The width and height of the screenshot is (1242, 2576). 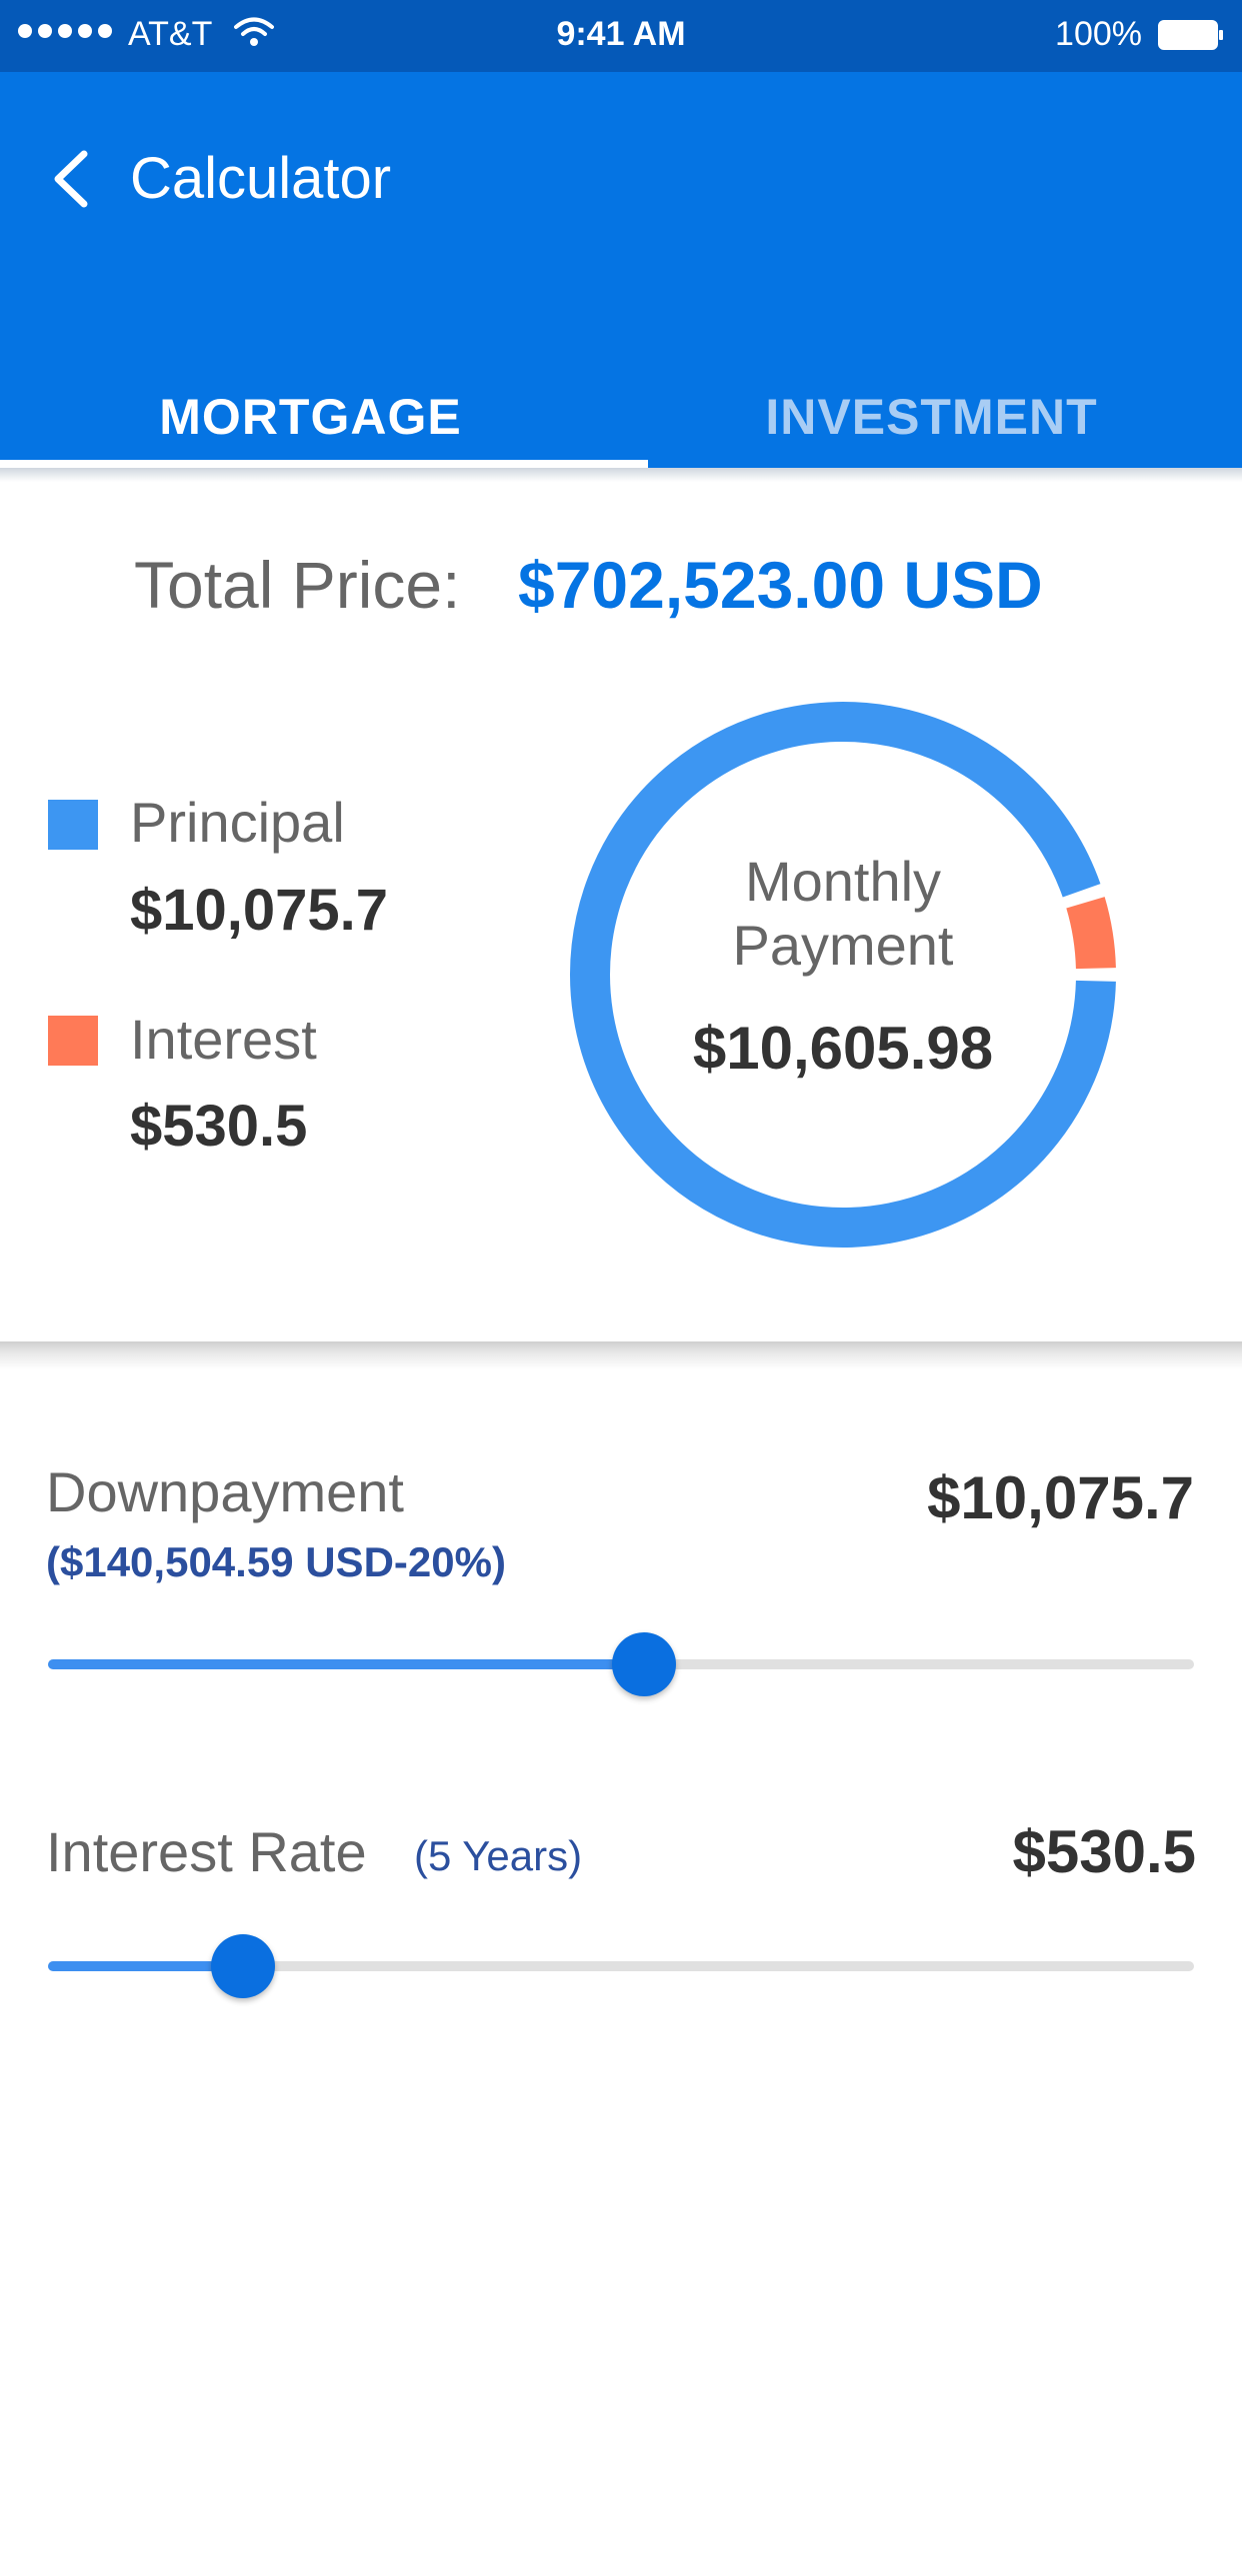 I want to click on total-price-value: $702,523.00 USD, so click(x=780, y=585).